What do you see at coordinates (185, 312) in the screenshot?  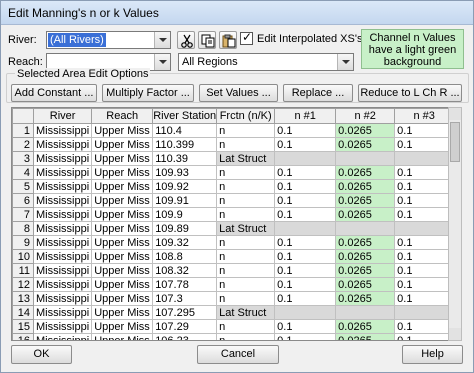 I see `river-station-cell: 107.295` at bounding box center [185, 312].